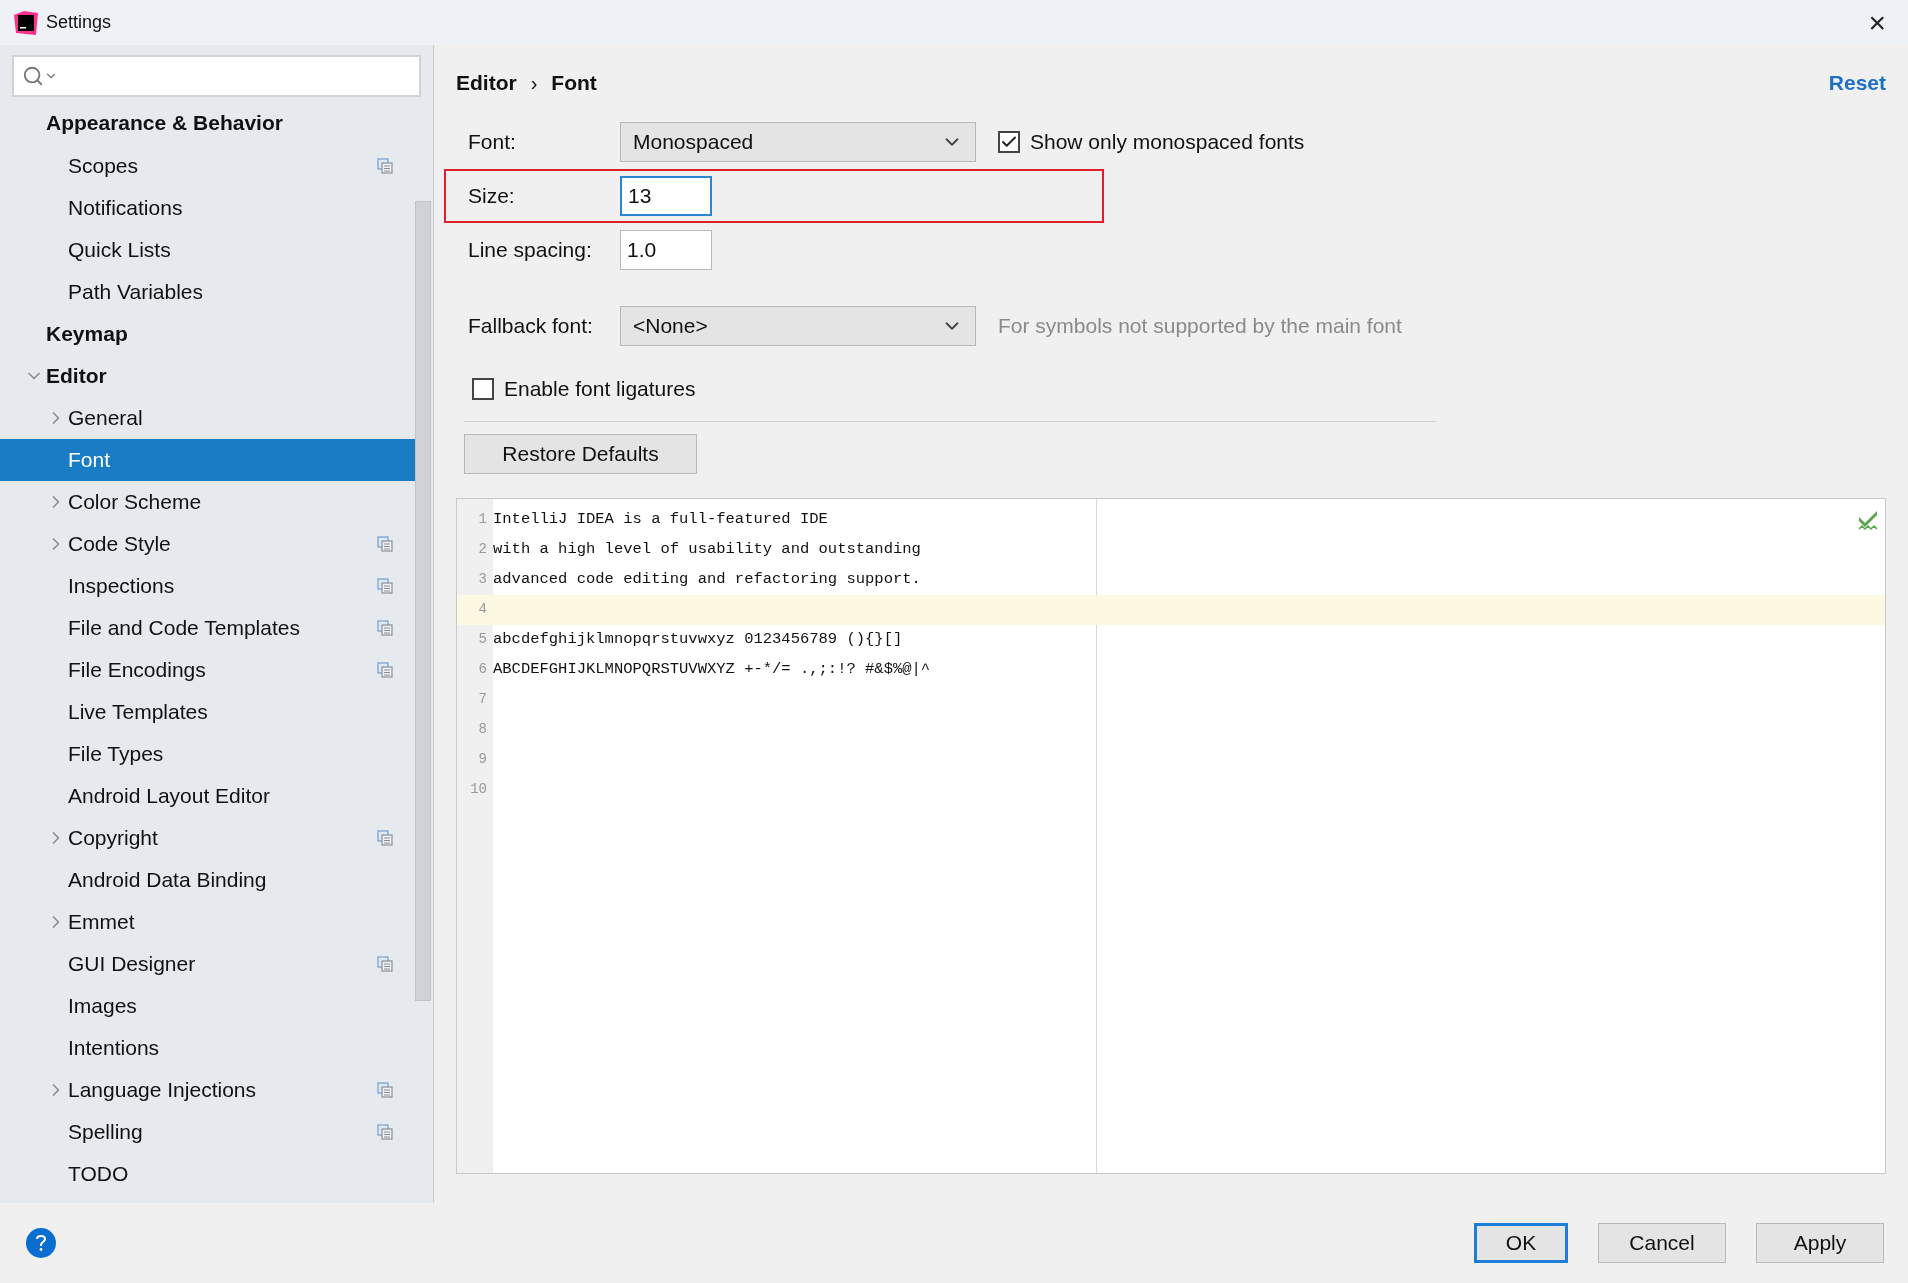 Image resolution: width=1908 pixels, height=1283 pixels. Describe the element at coordinates (707, 579) in the screenshot. I see `code-line: advanced code editing and refactoring support.` at that location.